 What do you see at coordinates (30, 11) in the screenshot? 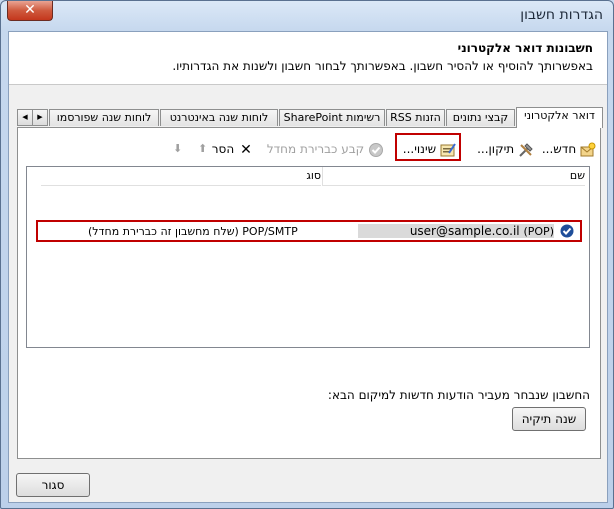
I see `window-close-button: ✕` at bounding box center [30, 11].